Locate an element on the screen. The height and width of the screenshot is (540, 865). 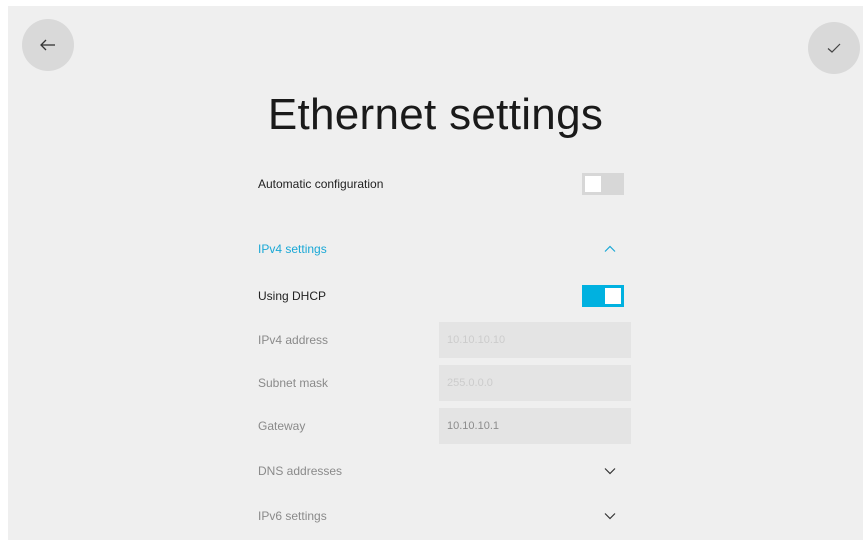
ipv6-settings-label: IPv6 settings is located at coordinates (292, 516).